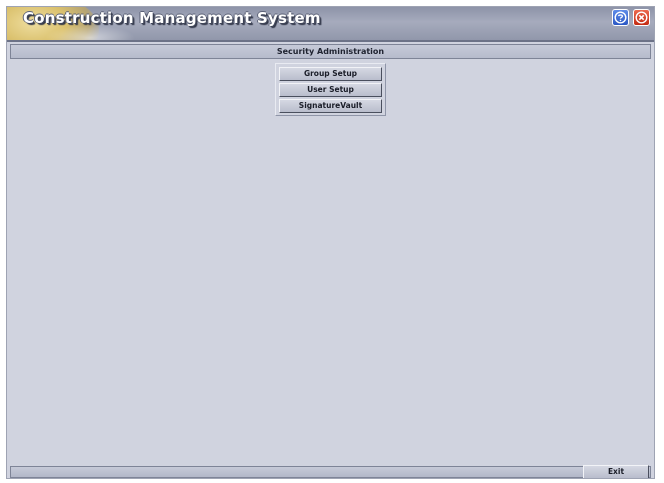  I want to click on close-button, so click(641, 17).